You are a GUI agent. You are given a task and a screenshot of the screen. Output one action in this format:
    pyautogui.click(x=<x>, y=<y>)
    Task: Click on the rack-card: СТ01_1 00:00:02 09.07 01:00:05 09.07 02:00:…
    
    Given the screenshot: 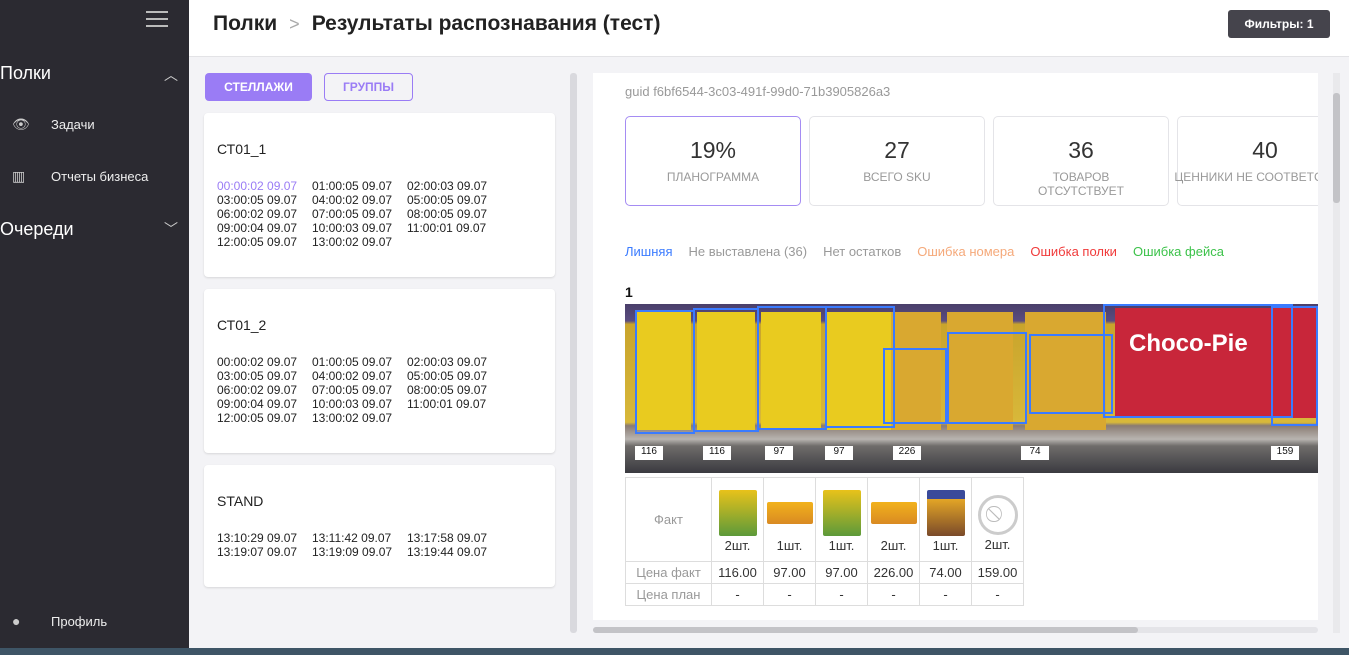 What is the action you would take?
    pyautogui.click(x=379, y=195)
    